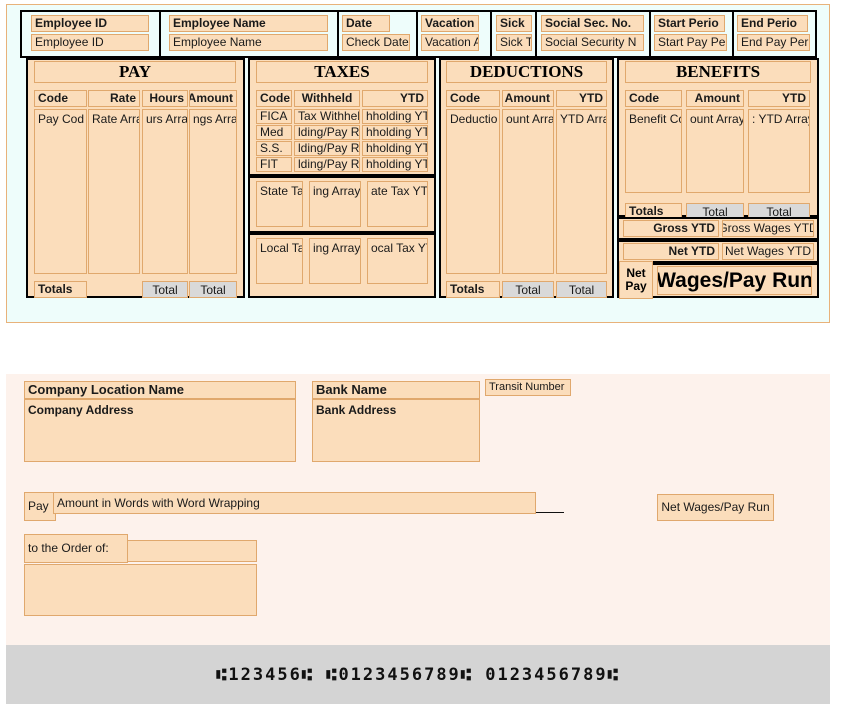 This screenshot has width=841, height=706. What do you see at coordinates (213, 98) in the screenshot?
I see `pay-header-amount: Amount` at bounding box center [213, 98].